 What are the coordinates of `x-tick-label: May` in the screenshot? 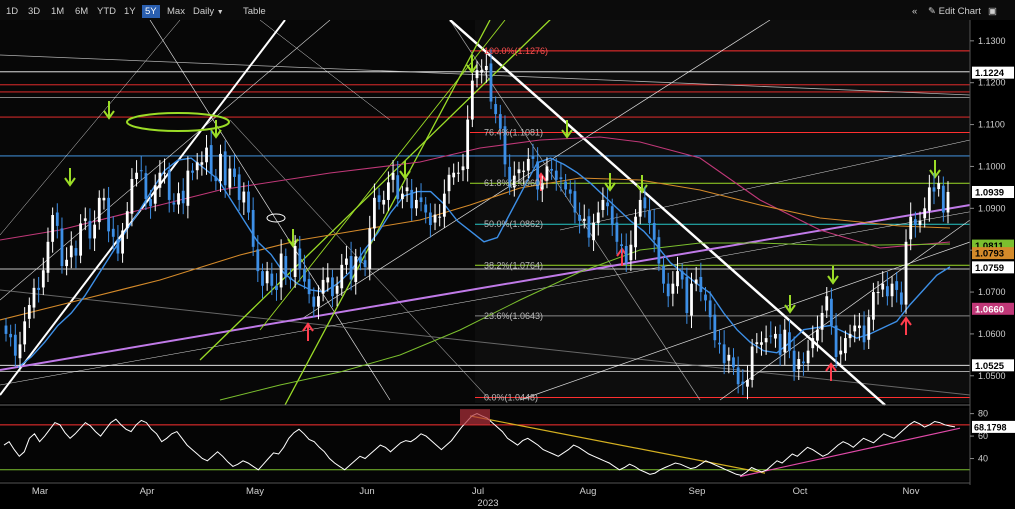 It's located at (255, 491).